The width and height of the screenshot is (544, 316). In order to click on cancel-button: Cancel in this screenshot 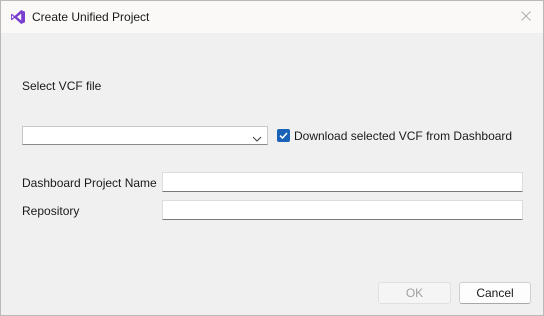, I will do `click(495, 293)`.